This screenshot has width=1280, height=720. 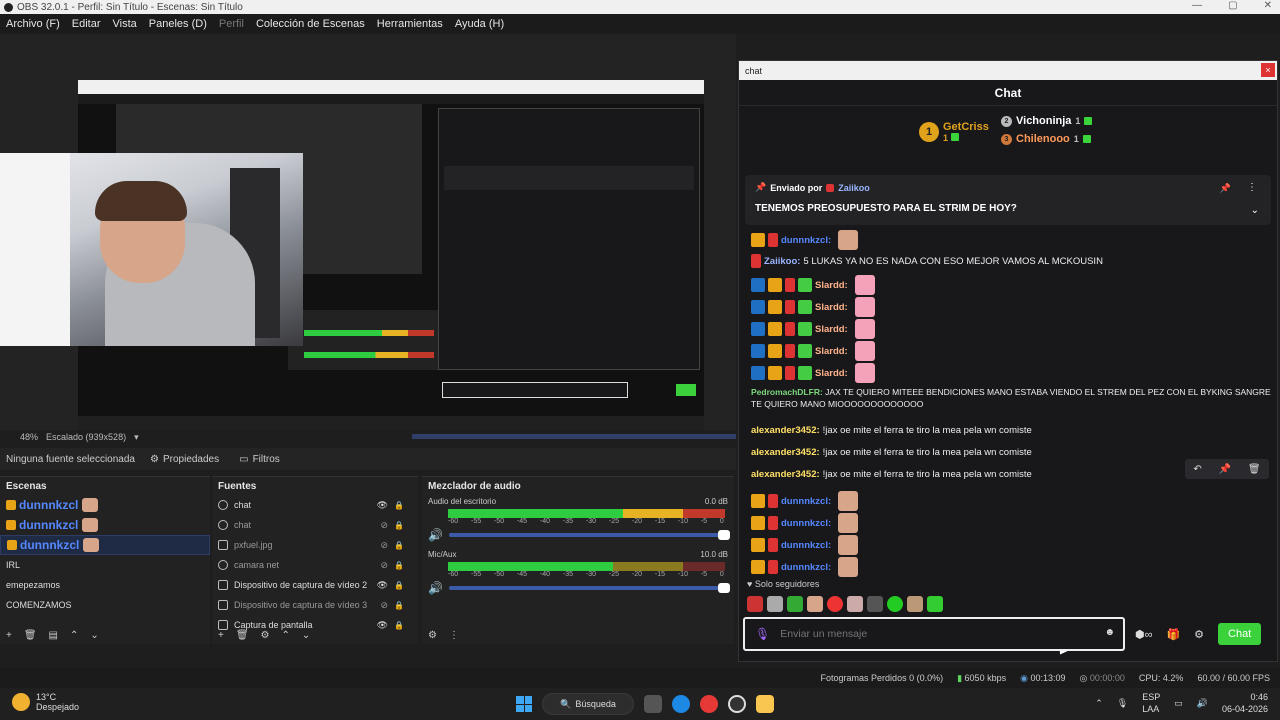 What do you see at coordinates (410, 24) in the screenshot?
I see `menu-herramientas: Herramientas` at bounding box center [410, 24].